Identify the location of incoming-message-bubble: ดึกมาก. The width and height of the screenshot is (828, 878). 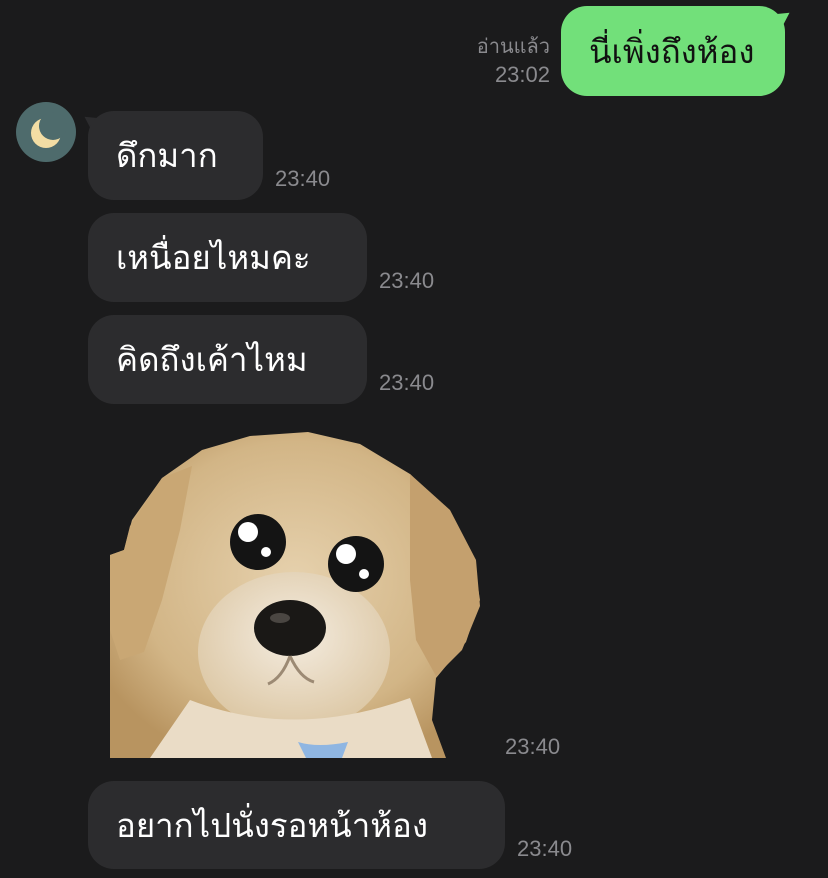
(175, 155).